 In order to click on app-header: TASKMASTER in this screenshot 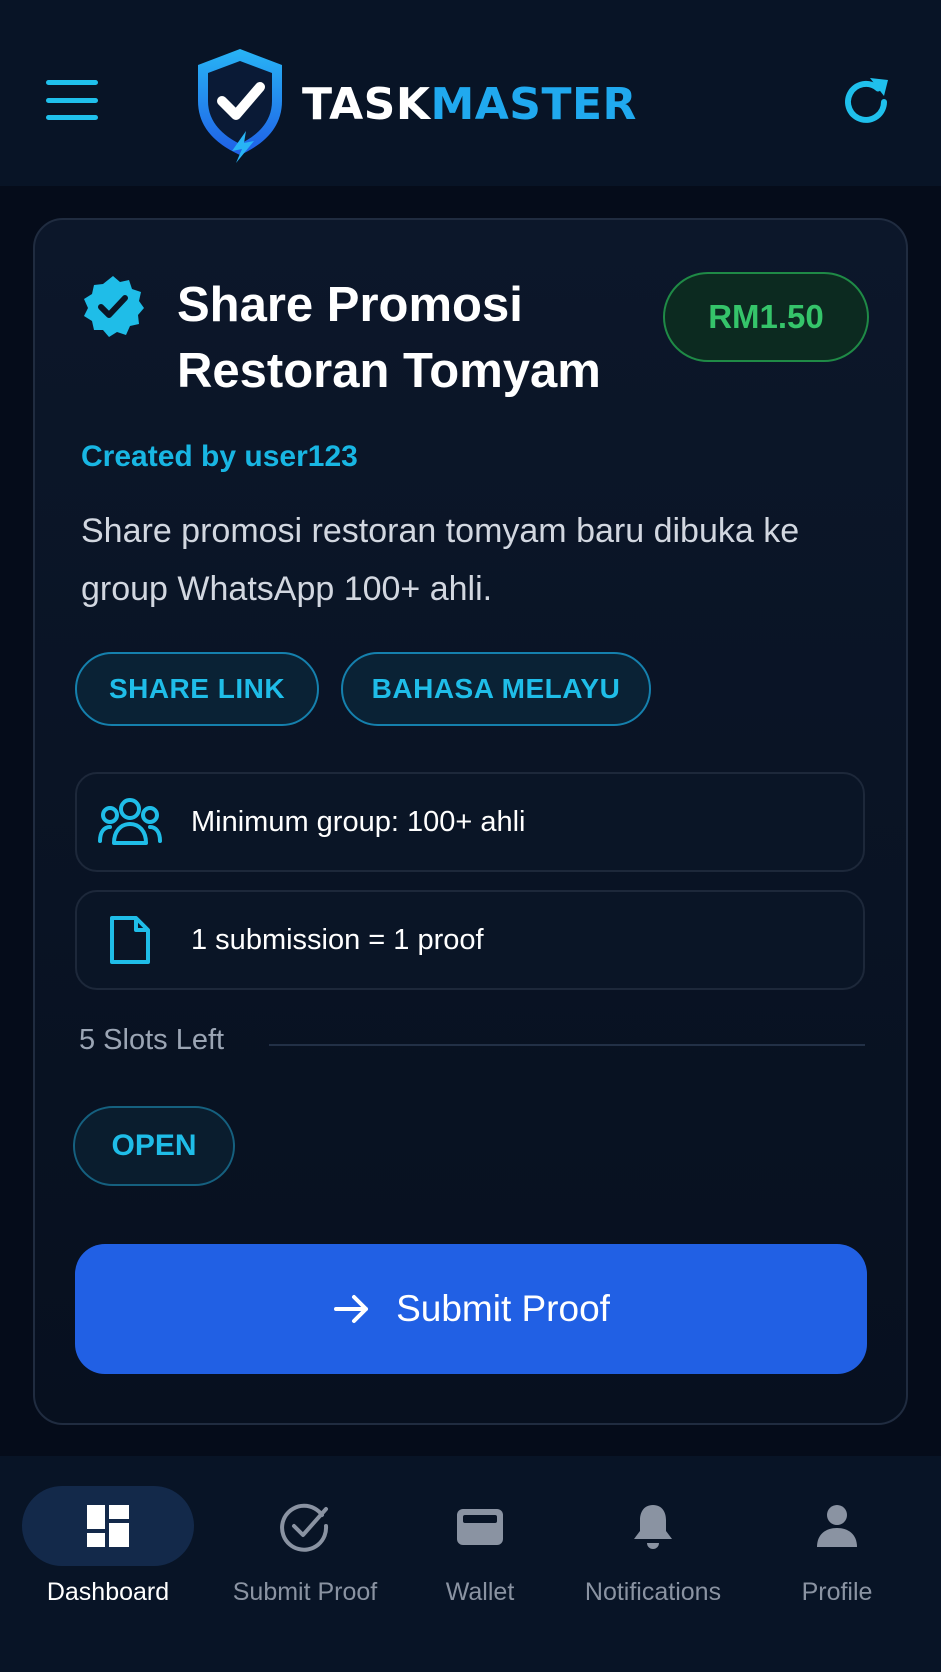, I will do `click(470, 93)`.